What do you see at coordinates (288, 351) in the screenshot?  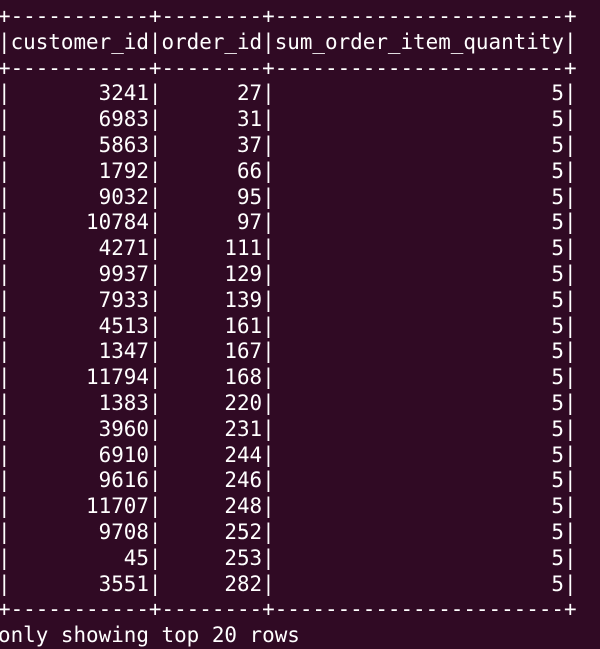 I see `table-row: | 1347| 167| 5|` at bounding box center [288, 351].